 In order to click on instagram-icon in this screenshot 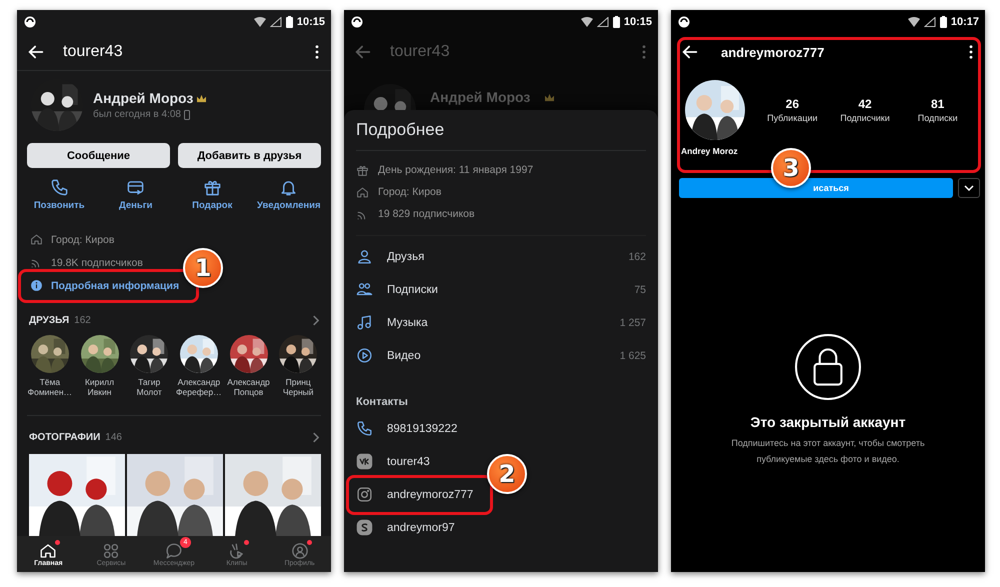, I will do `click(364, 494)`.